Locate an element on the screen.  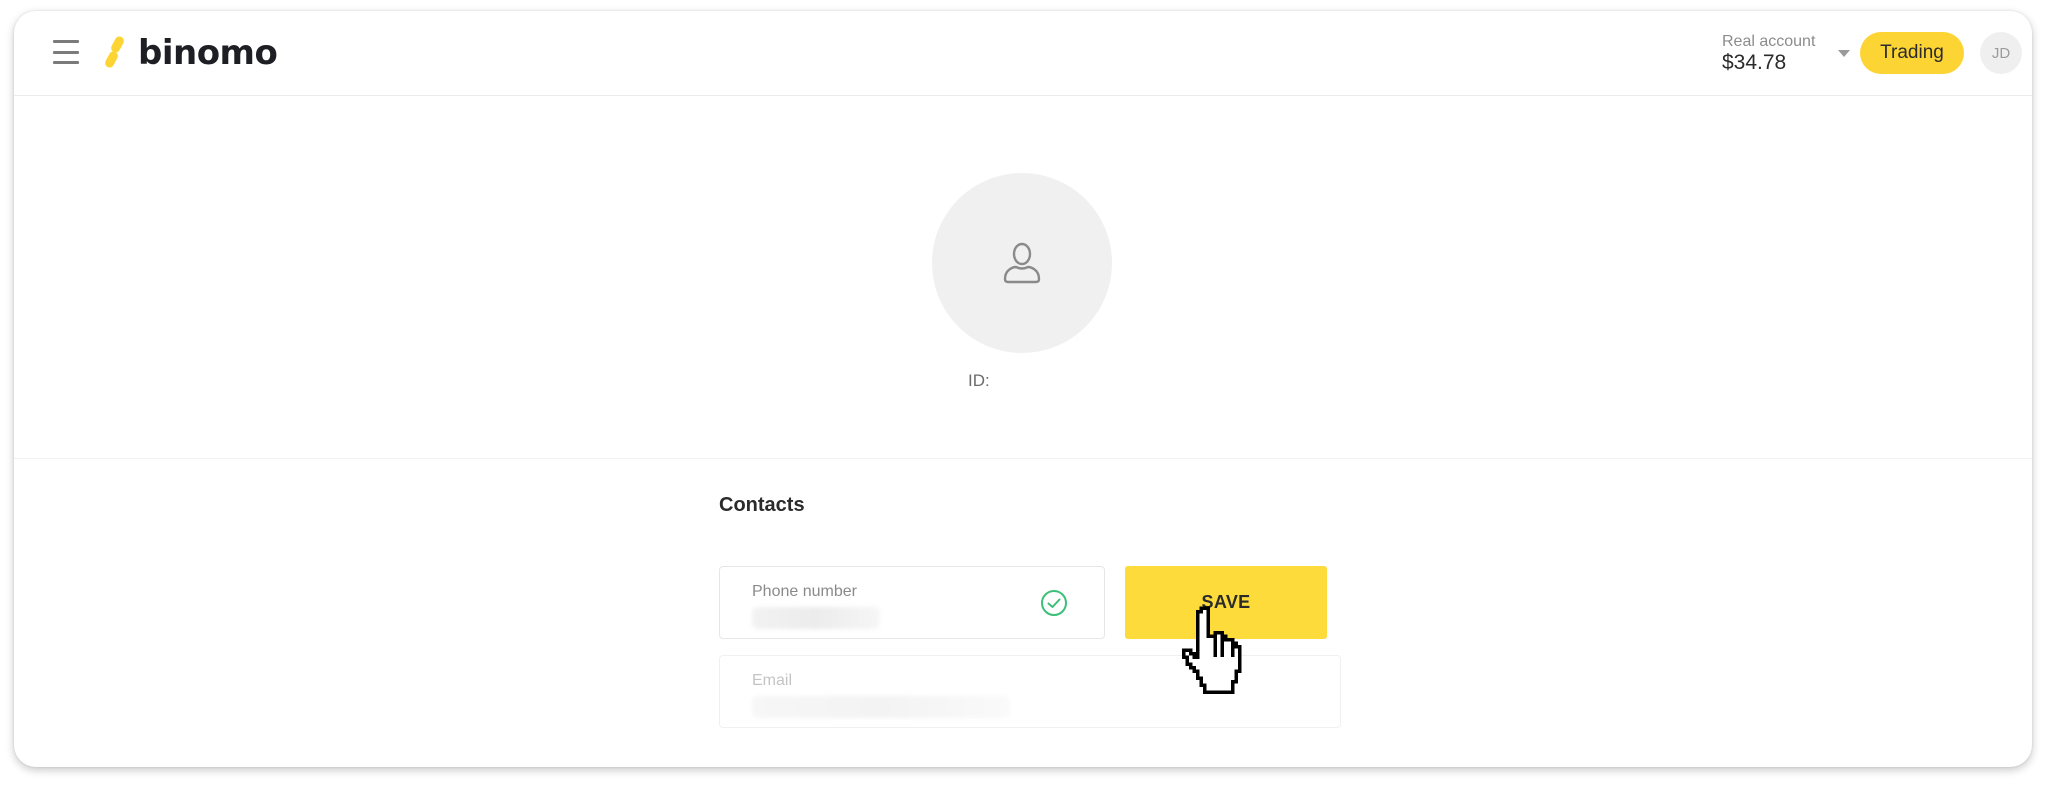
user-id-label: ID: is located at coordinates (979, 380).